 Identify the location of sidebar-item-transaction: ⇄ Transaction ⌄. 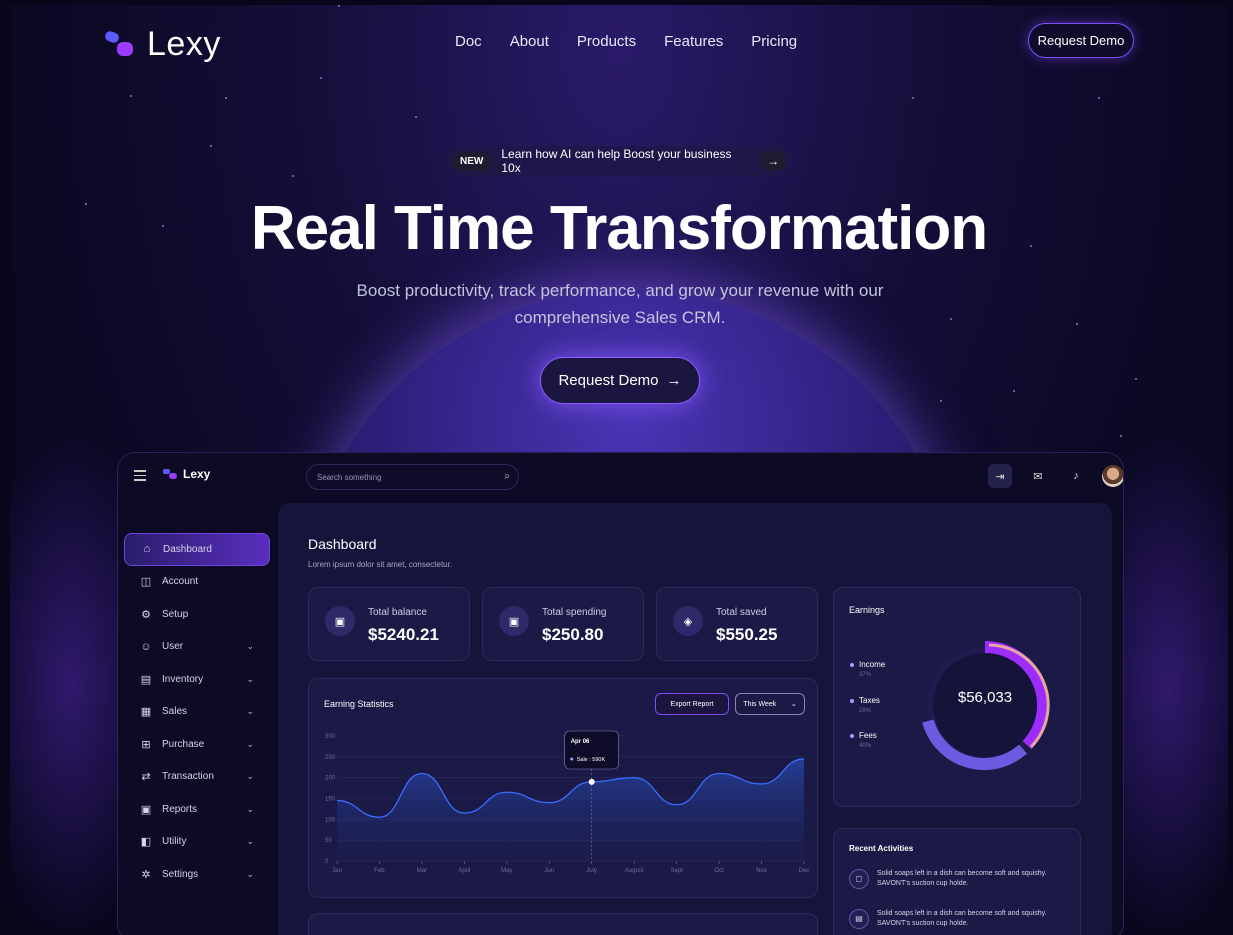
(197, 777).